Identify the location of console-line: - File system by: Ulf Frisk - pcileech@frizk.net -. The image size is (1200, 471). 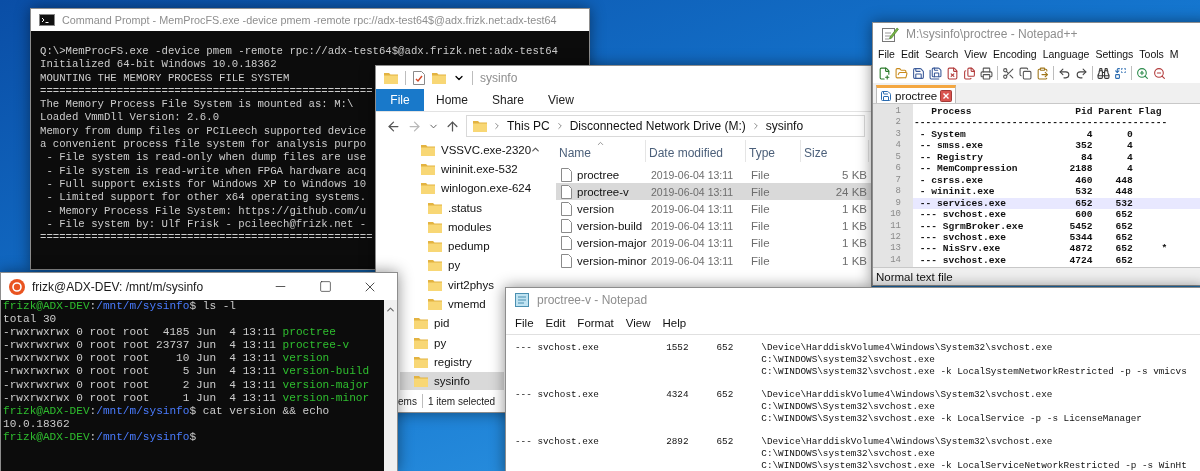
(206, 224).